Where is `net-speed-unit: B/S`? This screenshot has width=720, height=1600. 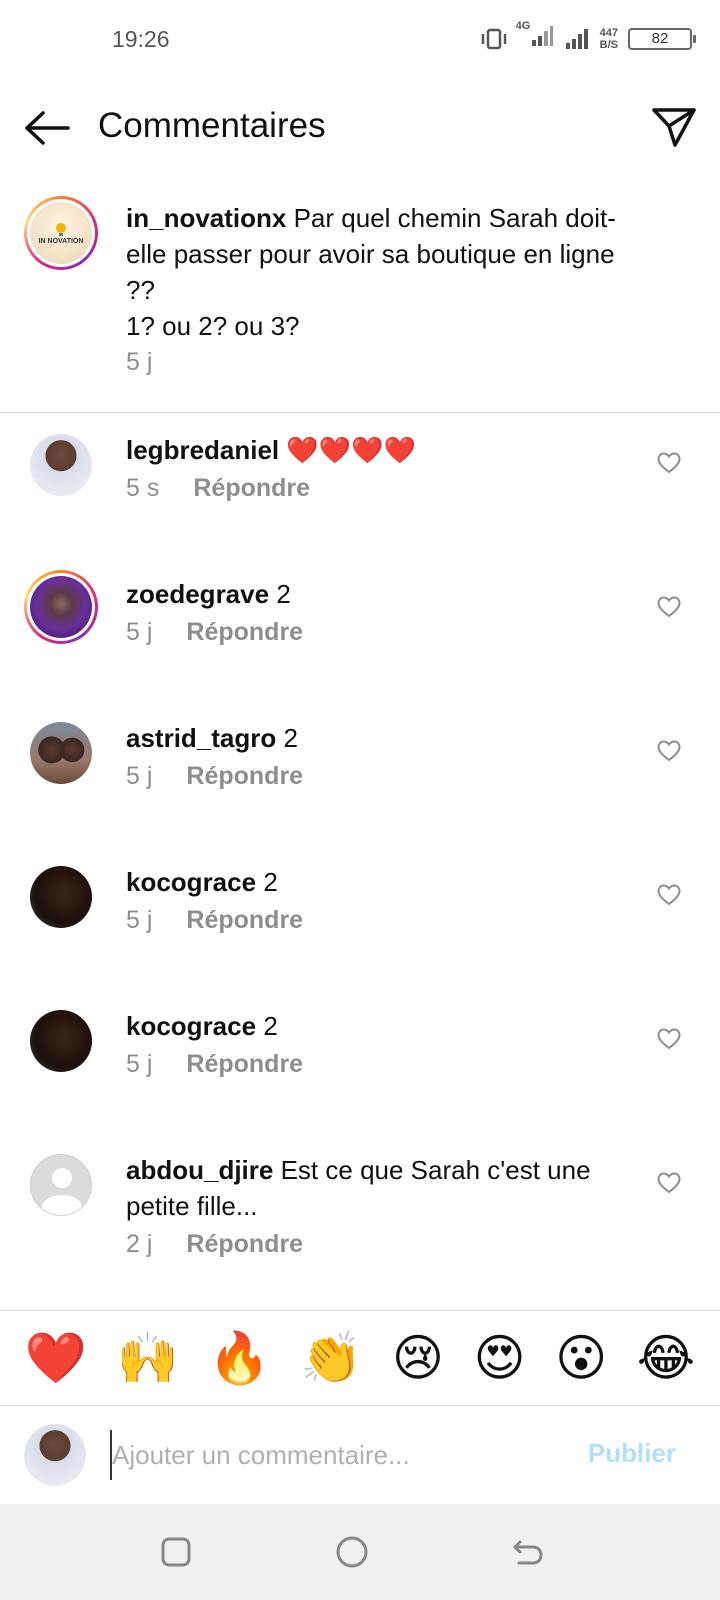
net-speed-unit: B/S is located at coordinates (608, 44).